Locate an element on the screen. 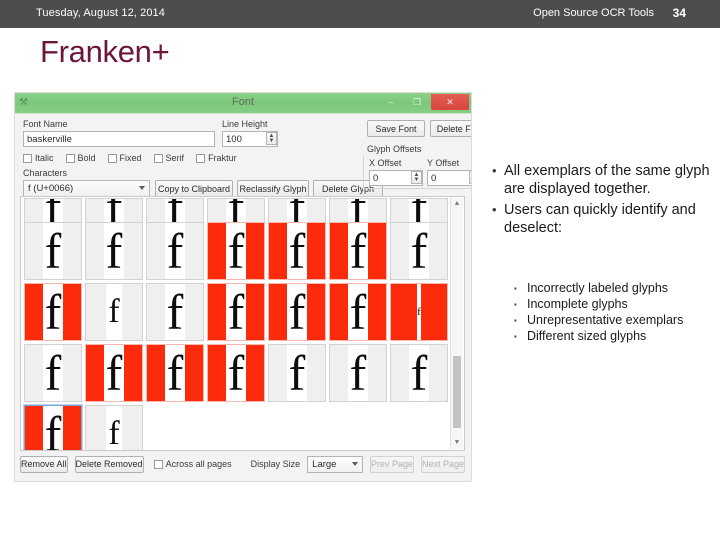 The image size is (720, 540). characters-select-value: f (U+0066) is located at coordinates (51, 188).